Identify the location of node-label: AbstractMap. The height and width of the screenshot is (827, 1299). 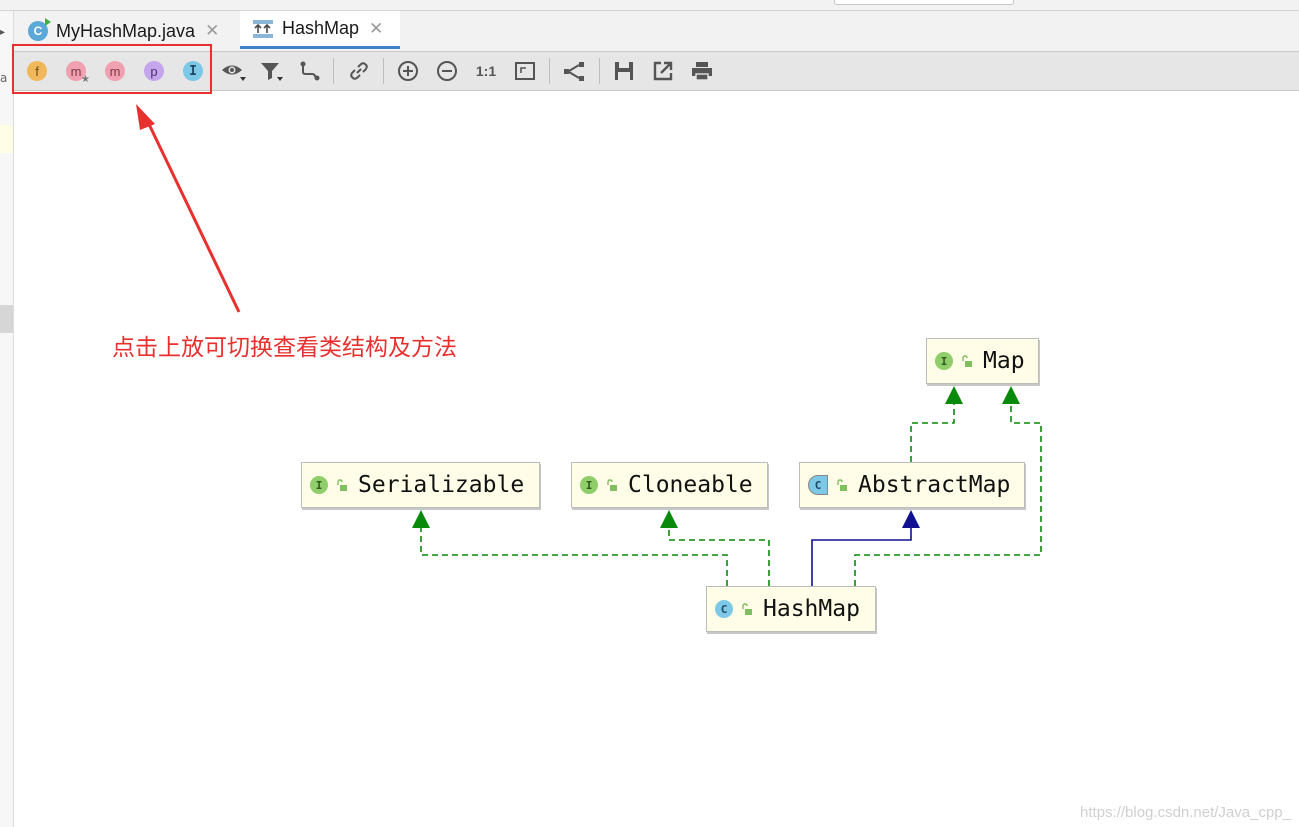
(934, 485).